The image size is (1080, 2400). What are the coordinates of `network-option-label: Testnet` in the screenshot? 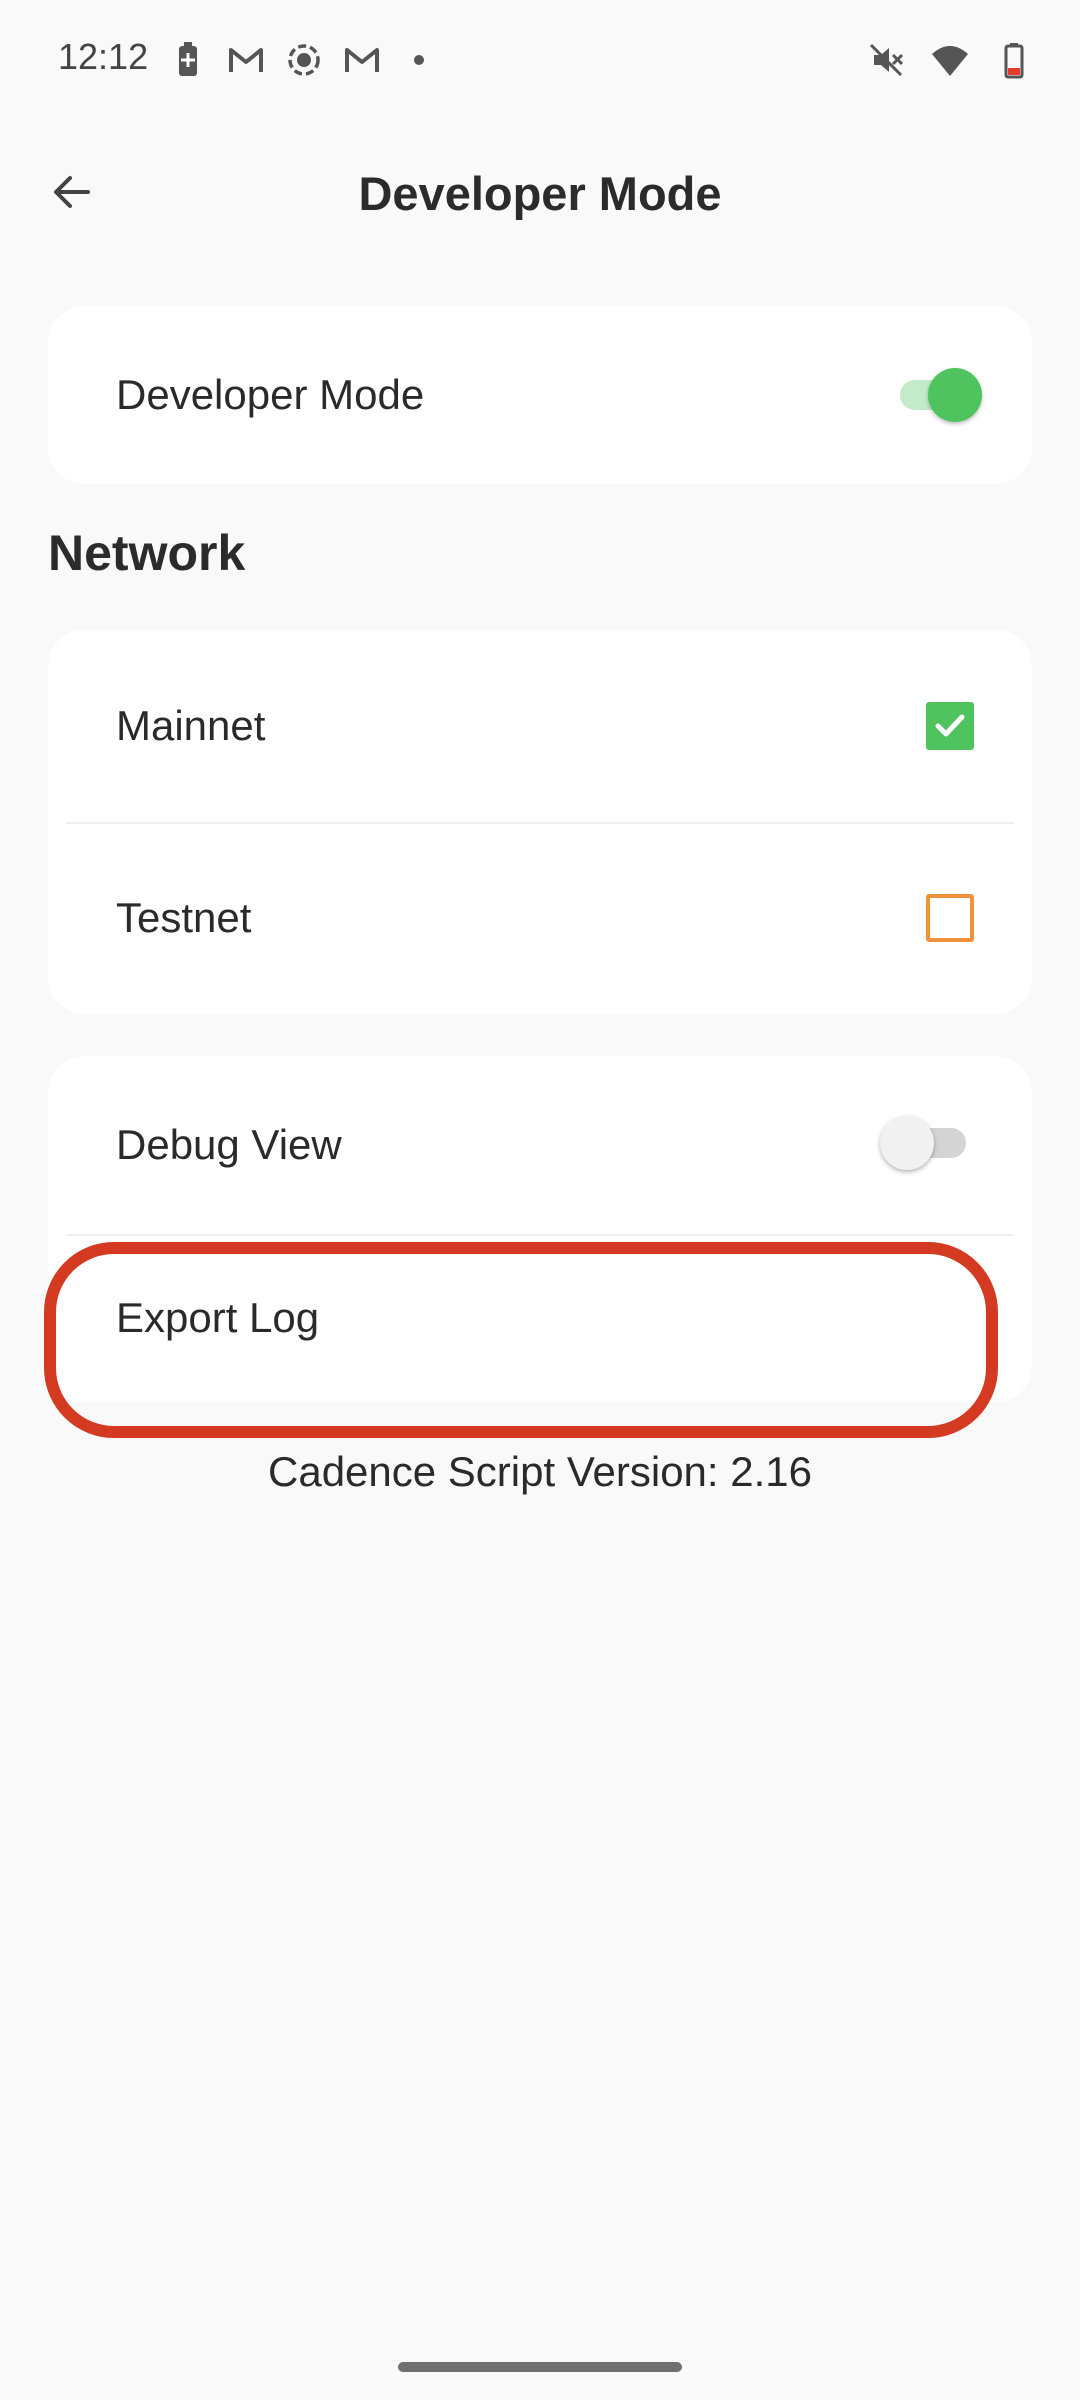 It's located at (184, 917).